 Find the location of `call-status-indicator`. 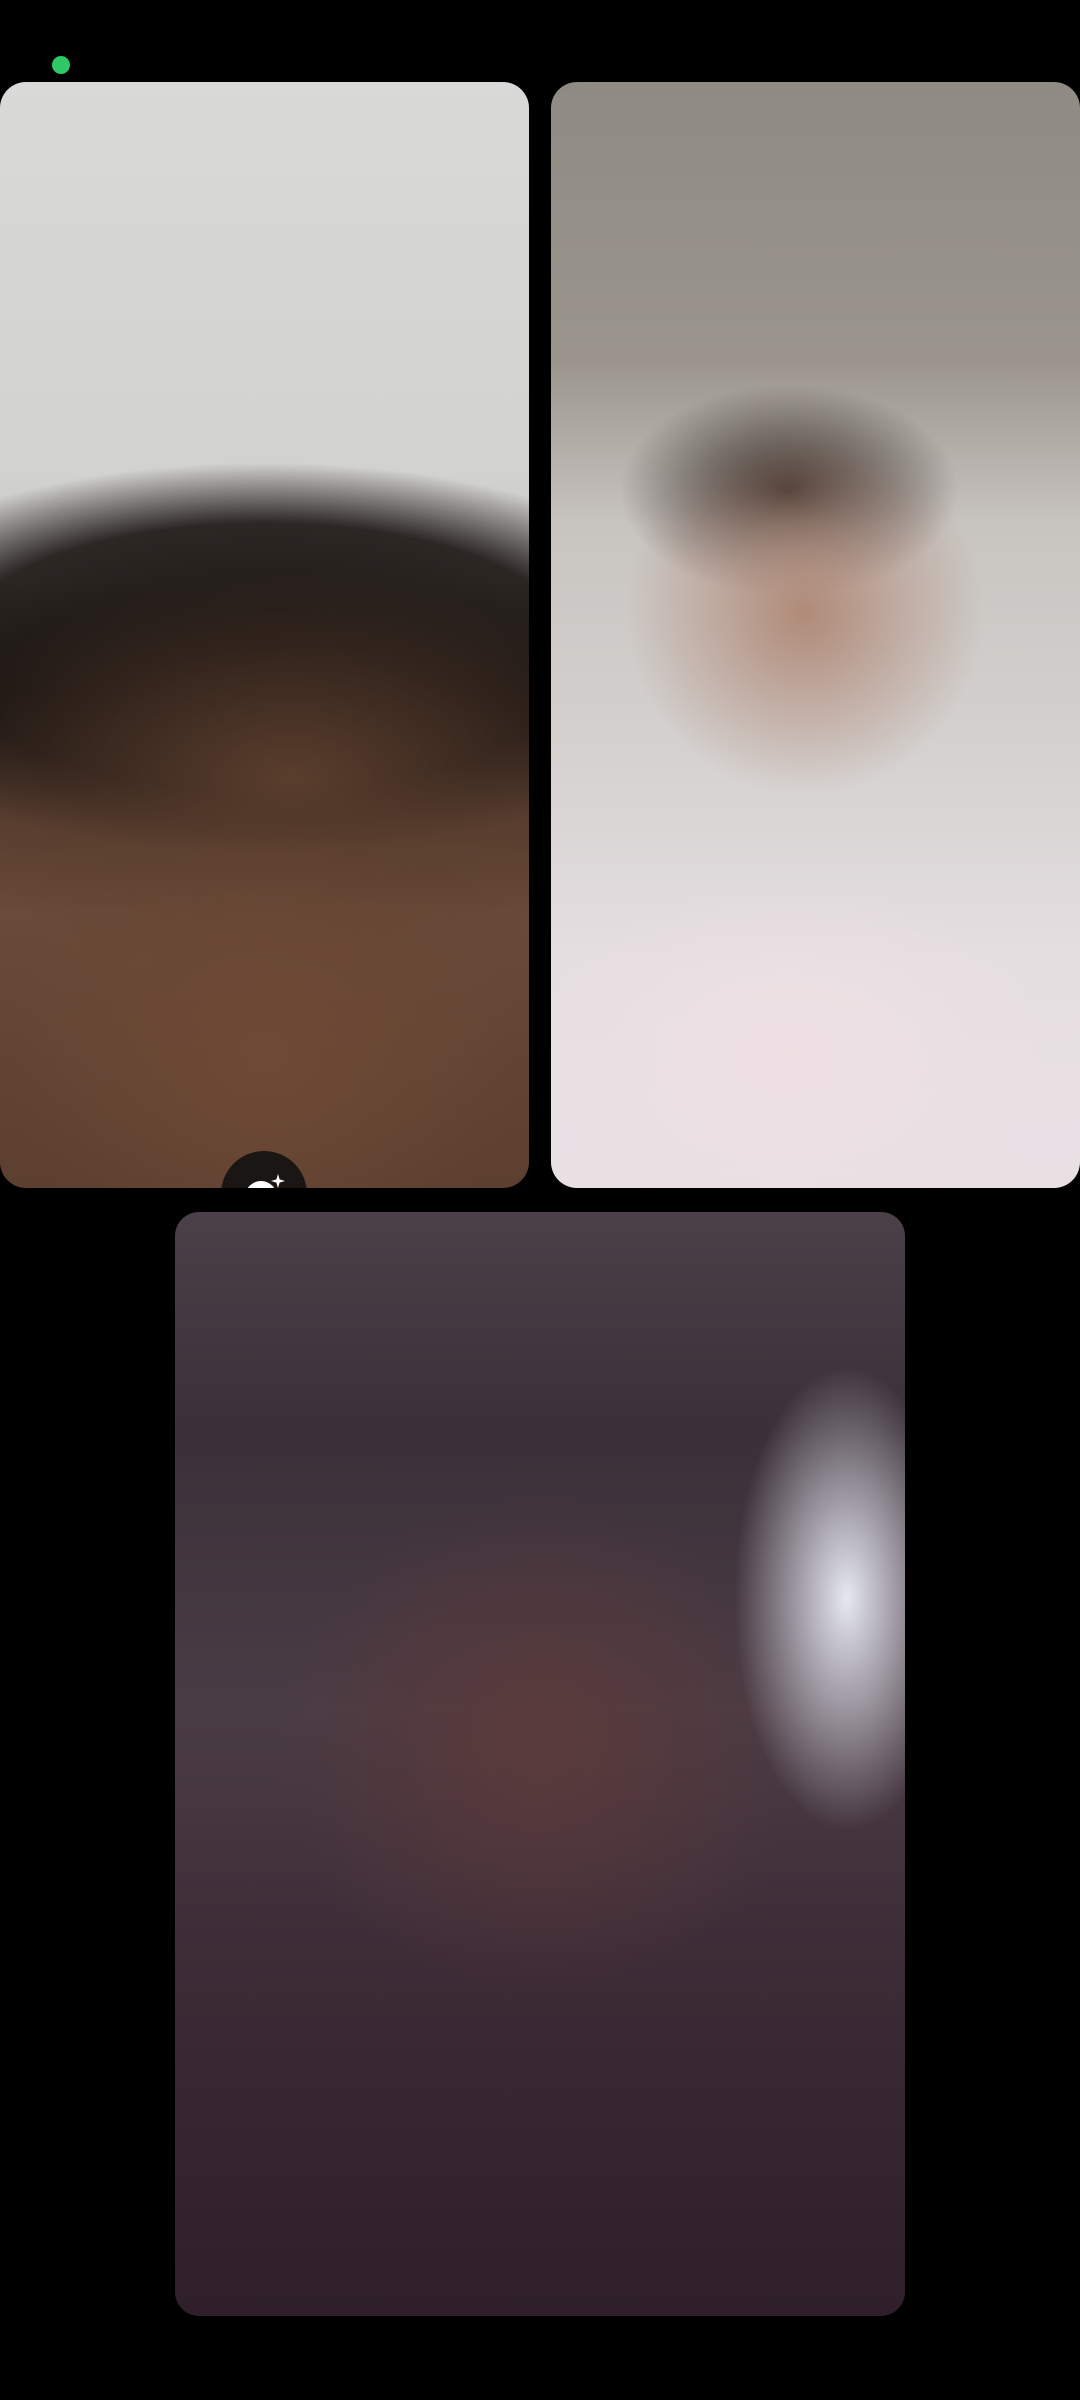

call-status-indicator is located at coordinates (61, 65).